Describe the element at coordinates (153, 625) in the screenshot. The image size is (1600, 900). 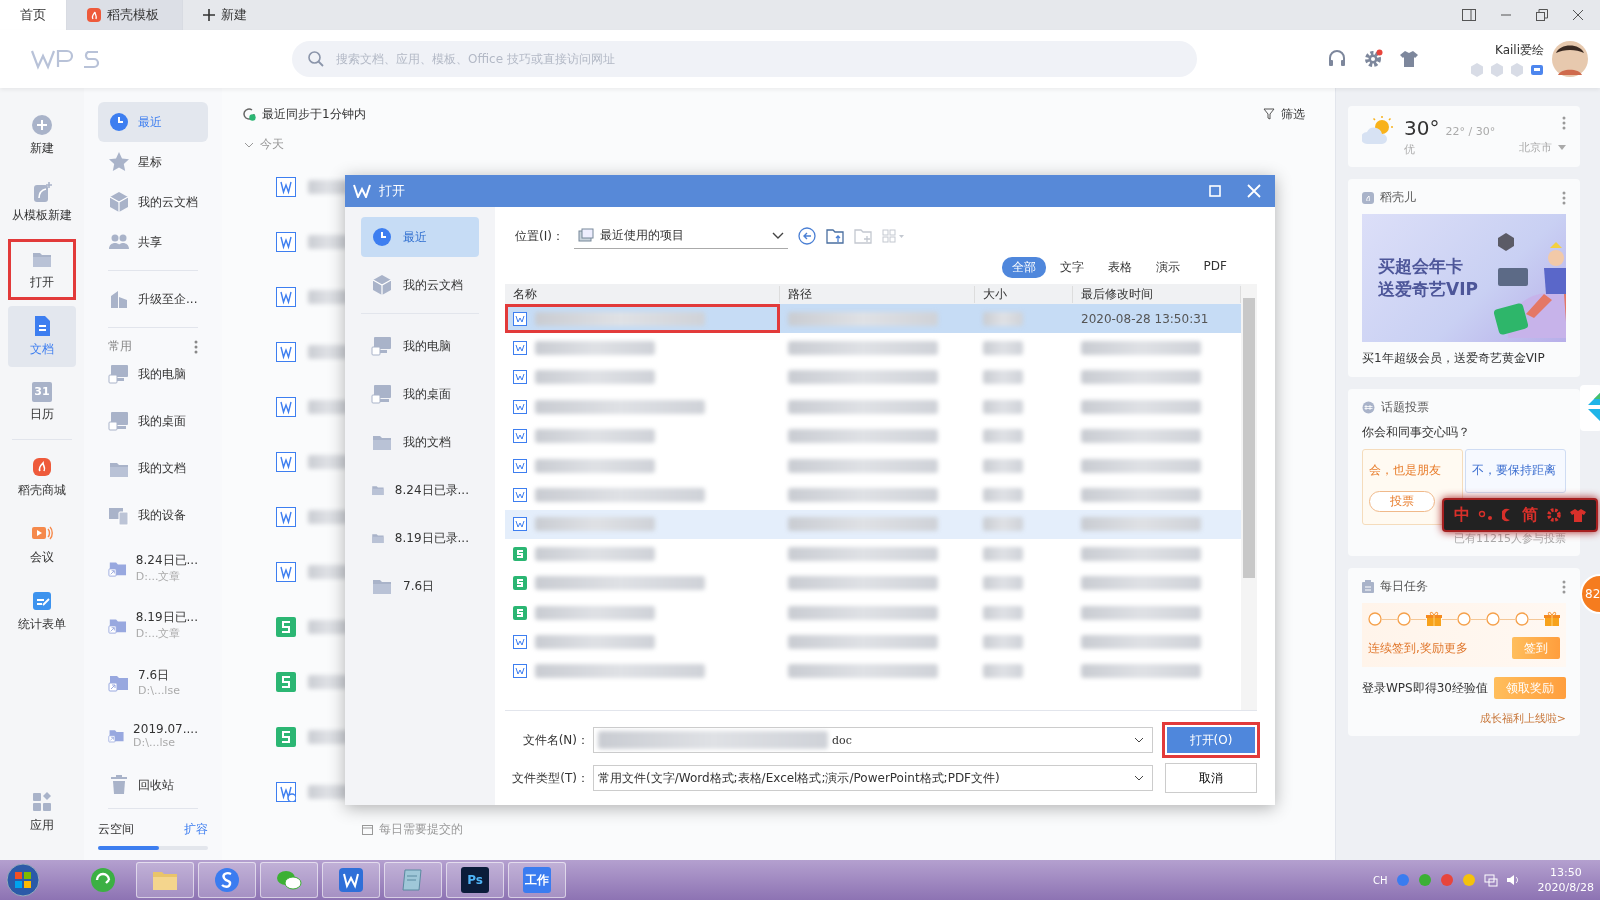
I see `nav-item: 8.19日已... D:...文章` at that location.